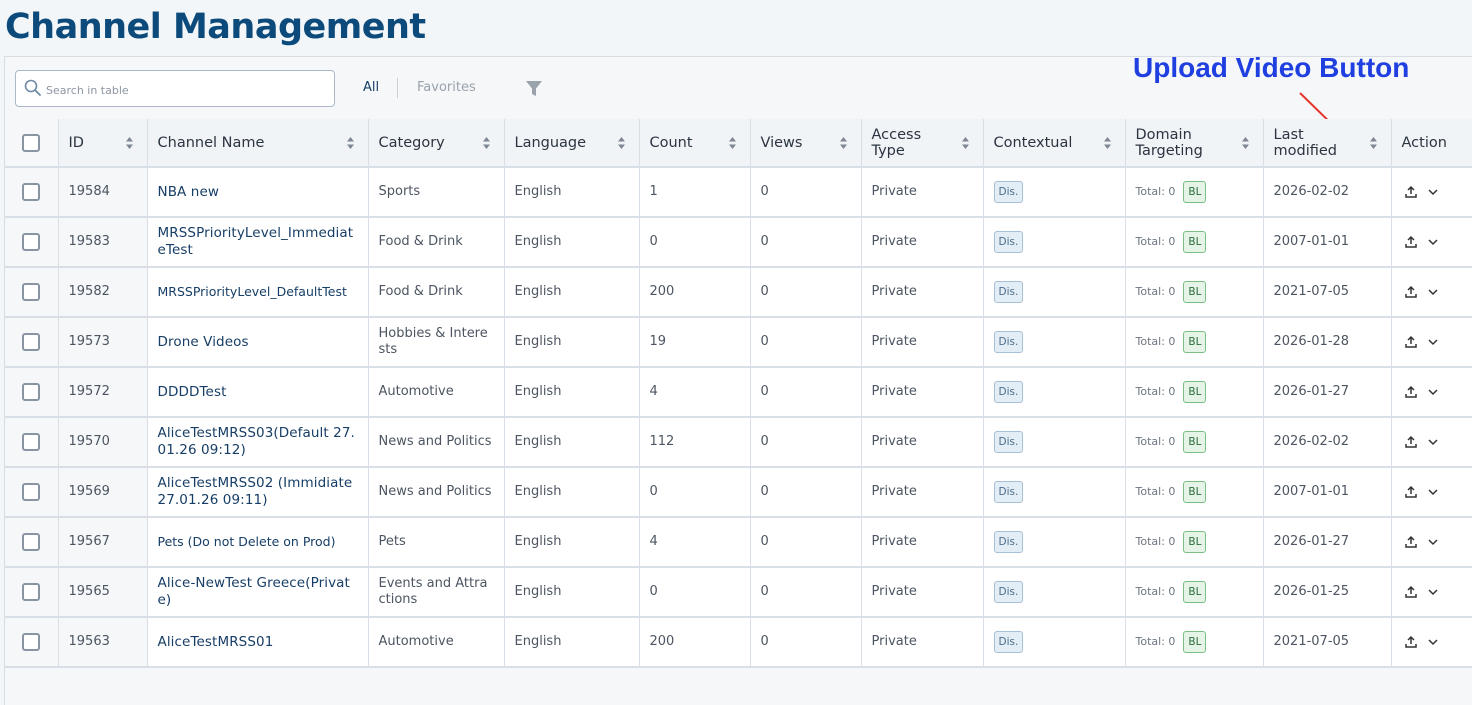  Describe the element at coordinates (254, 591) in the screenshot. I see `channel-name-link: Alice-NewTest Greece(Private)` at that location.